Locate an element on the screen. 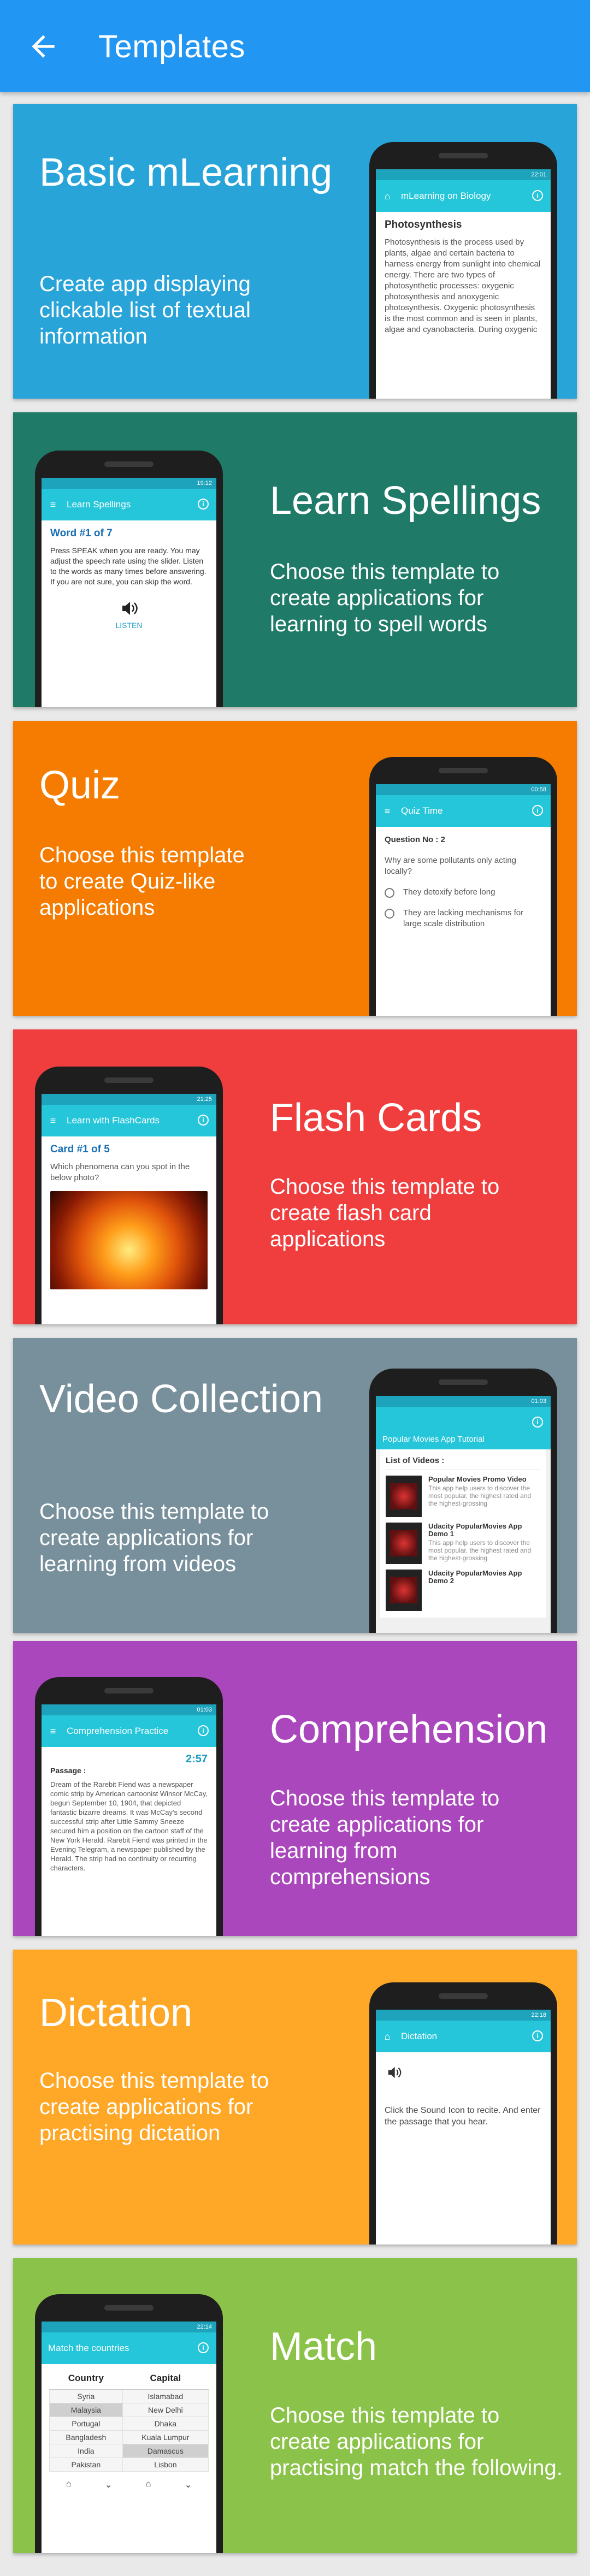 The image size is (590, 2576). quiz-option: They detoxify before long is located at coordinates (463, 892).